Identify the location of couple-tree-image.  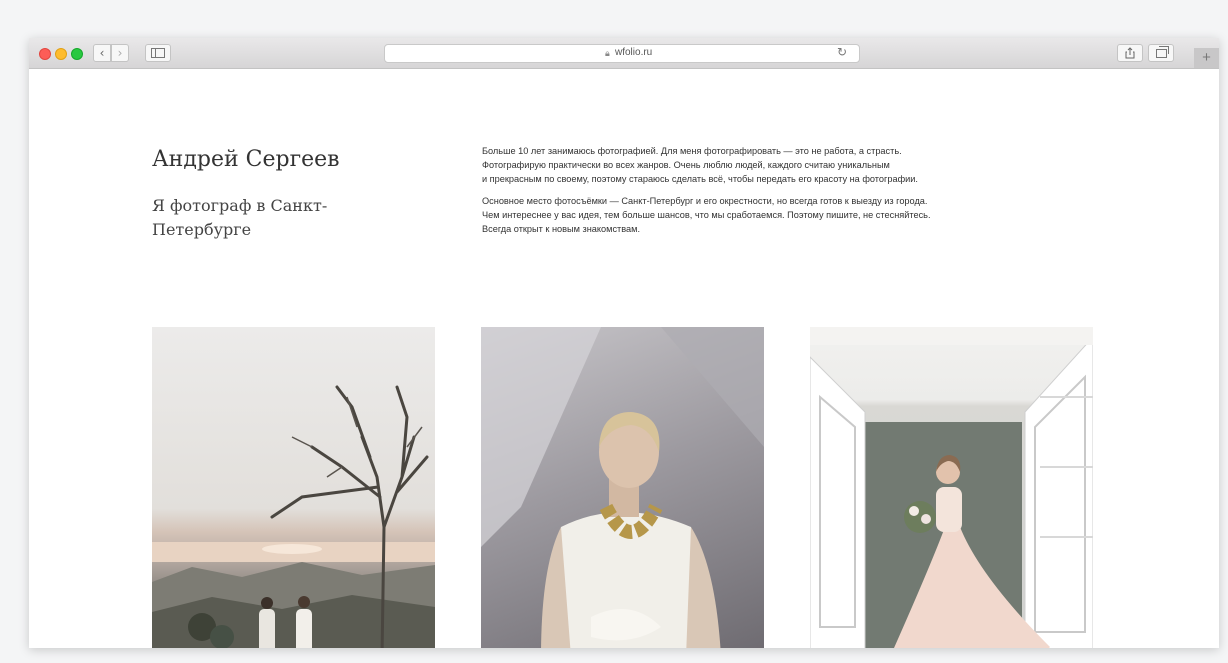
(293, 516).